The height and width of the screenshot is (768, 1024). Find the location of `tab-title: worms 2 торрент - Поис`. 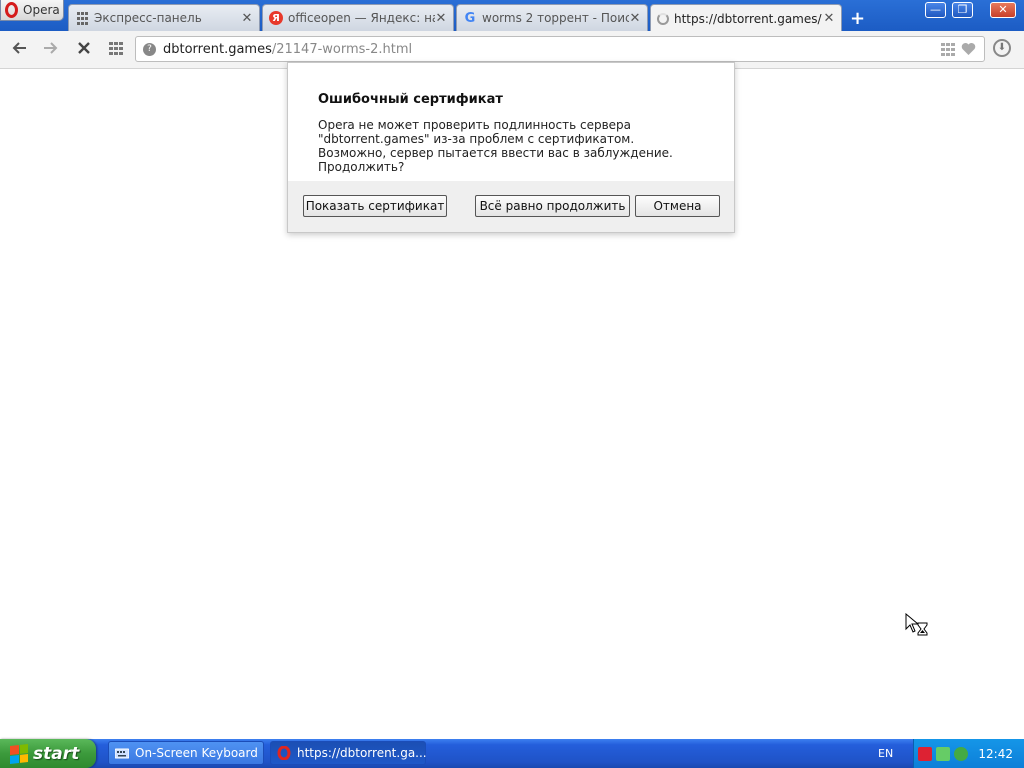

tab-title: worms 2 торрент - Поис is located at coordinates (555, 18).